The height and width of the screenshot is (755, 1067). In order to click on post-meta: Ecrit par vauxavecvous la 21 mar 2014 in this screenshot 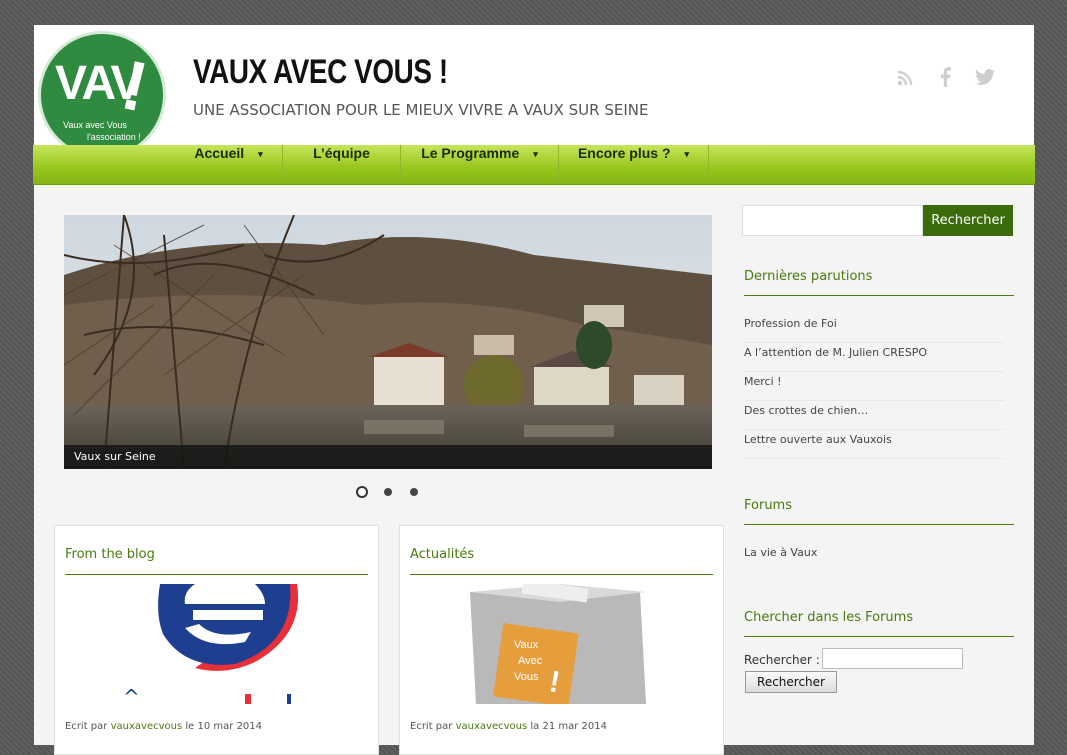, I will do `click(508, 726)`.